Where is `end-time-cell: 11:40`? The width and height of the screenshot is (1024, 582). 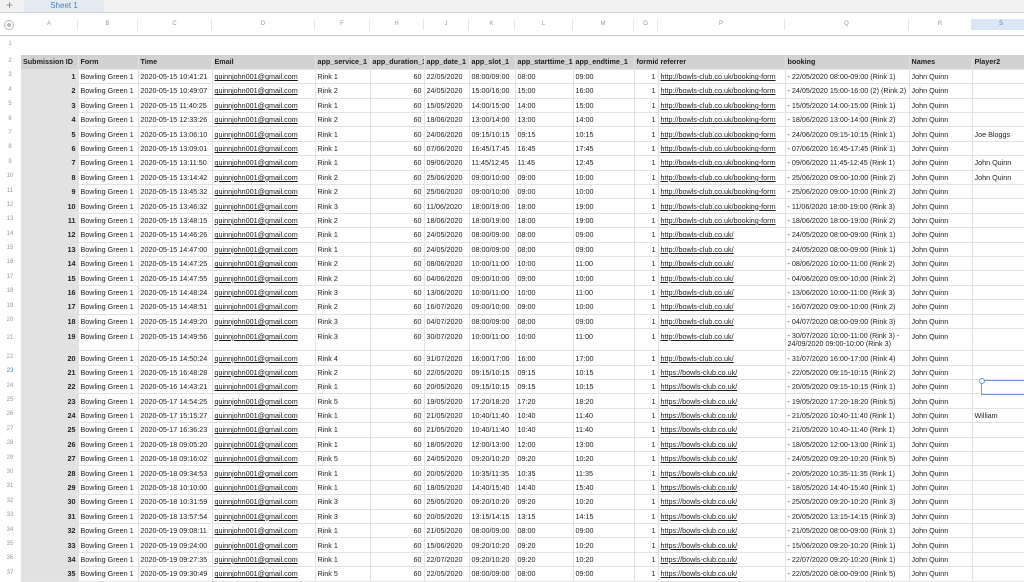 end-time-cell: 11:40 is located at coordinates (604, 430).